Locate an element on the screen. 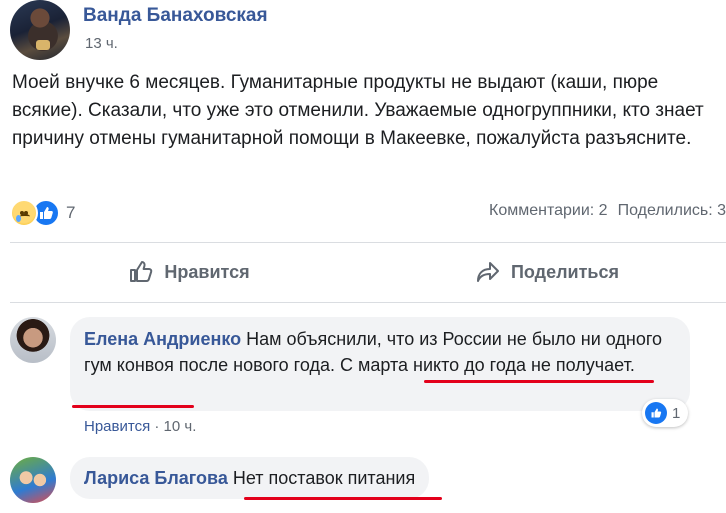 The image size is (726, 513). post-timestamp: 13 ч. is located at coordinates (101, 43).